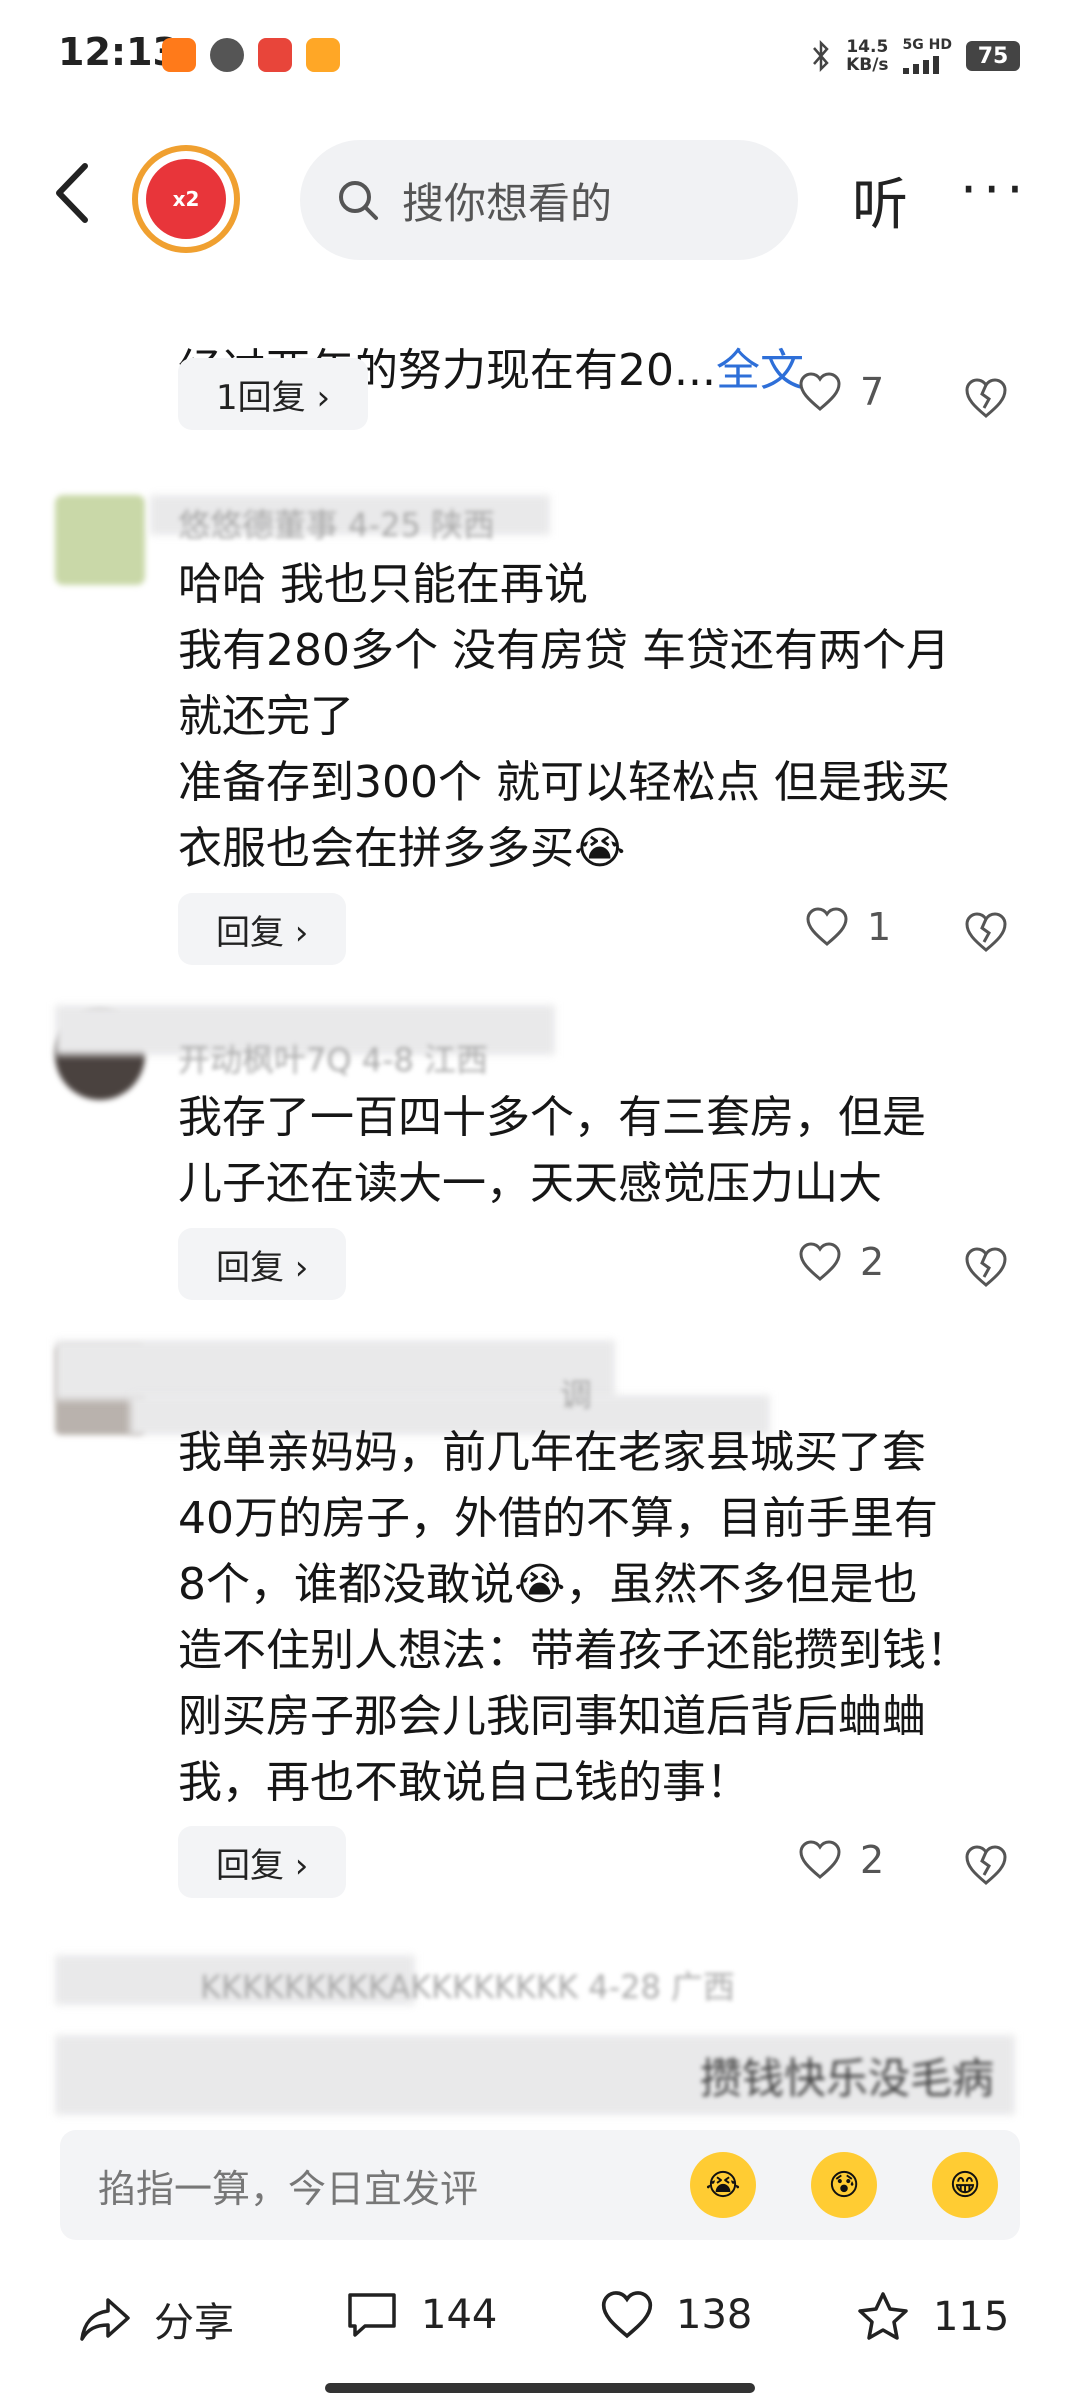  What do you see at coordinates (927, 45) in the screenshot?
I see `network-badge: 5G HD` at bounding box center [927, 45].